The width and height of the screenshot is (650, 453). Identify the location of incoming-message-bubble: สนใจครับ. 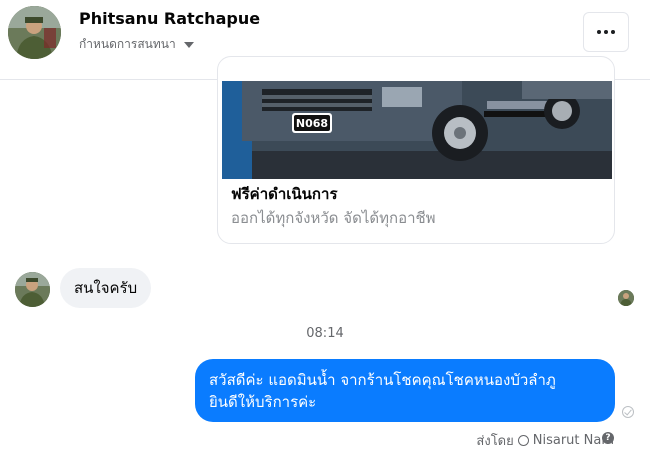
(106, 288).